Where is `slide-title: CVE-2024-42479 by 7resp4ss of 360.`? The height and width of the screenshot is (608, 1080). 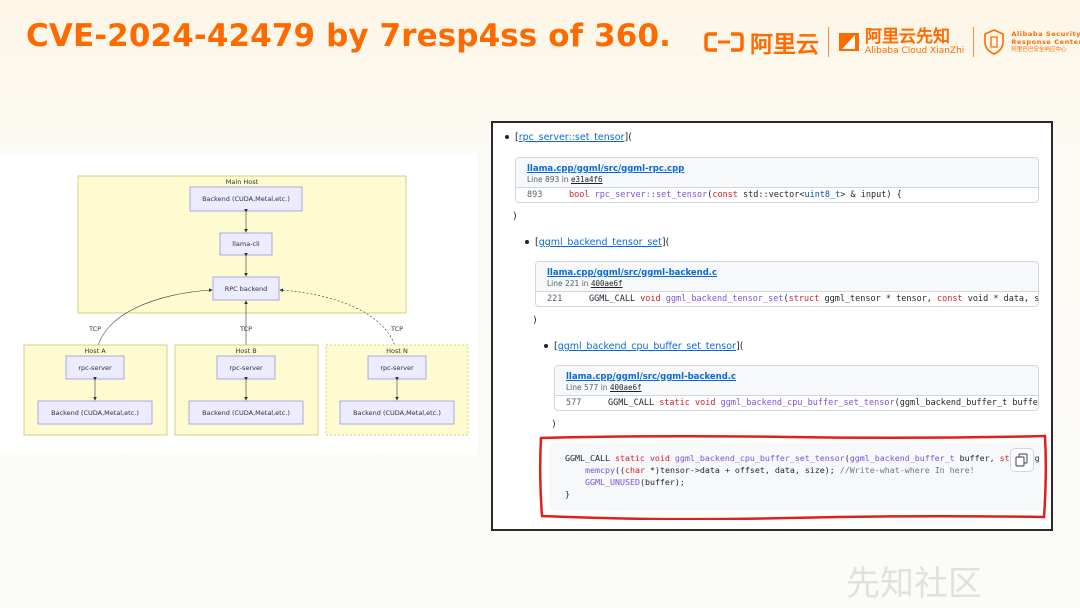 slide-title: CVE-2024-42479 by 7resp4ss of 360. is located at coordinates (349, 36).